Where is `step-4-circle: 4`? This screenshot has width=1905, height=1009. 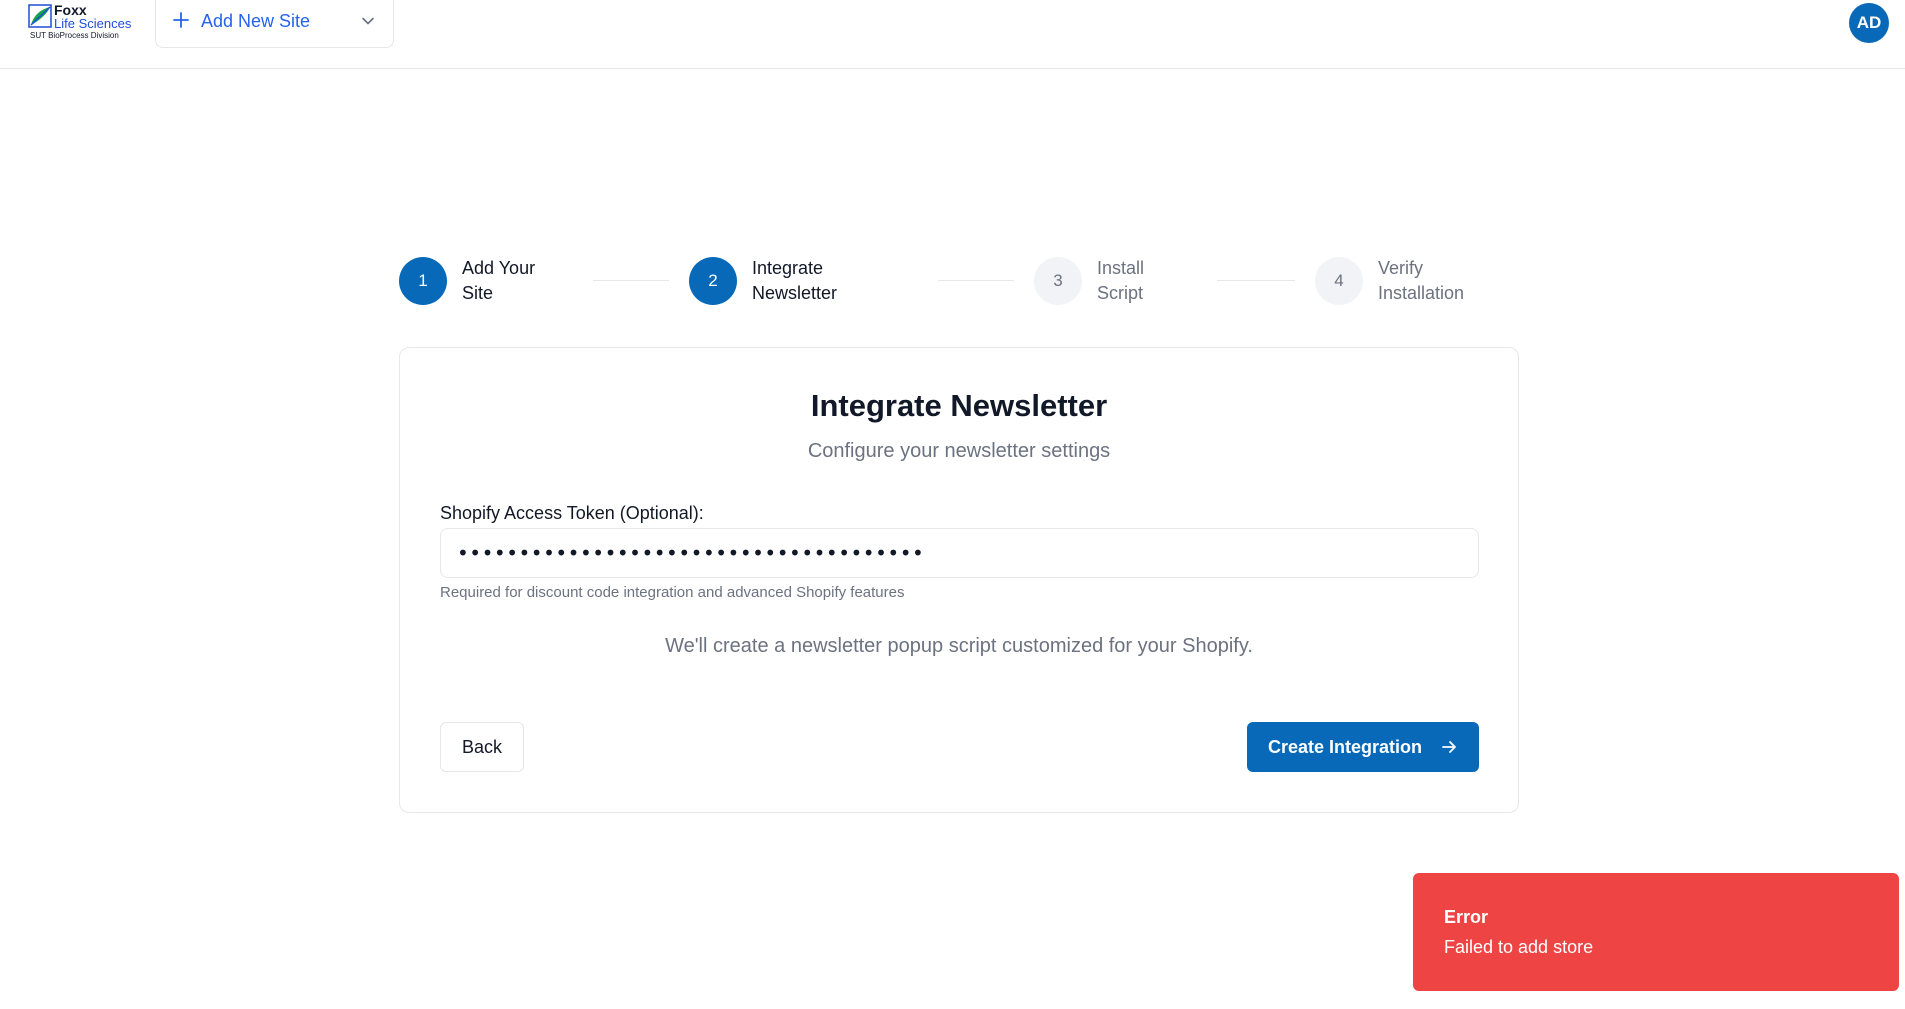
step-4-circle: 4 is located at coordinates (1339, 281).